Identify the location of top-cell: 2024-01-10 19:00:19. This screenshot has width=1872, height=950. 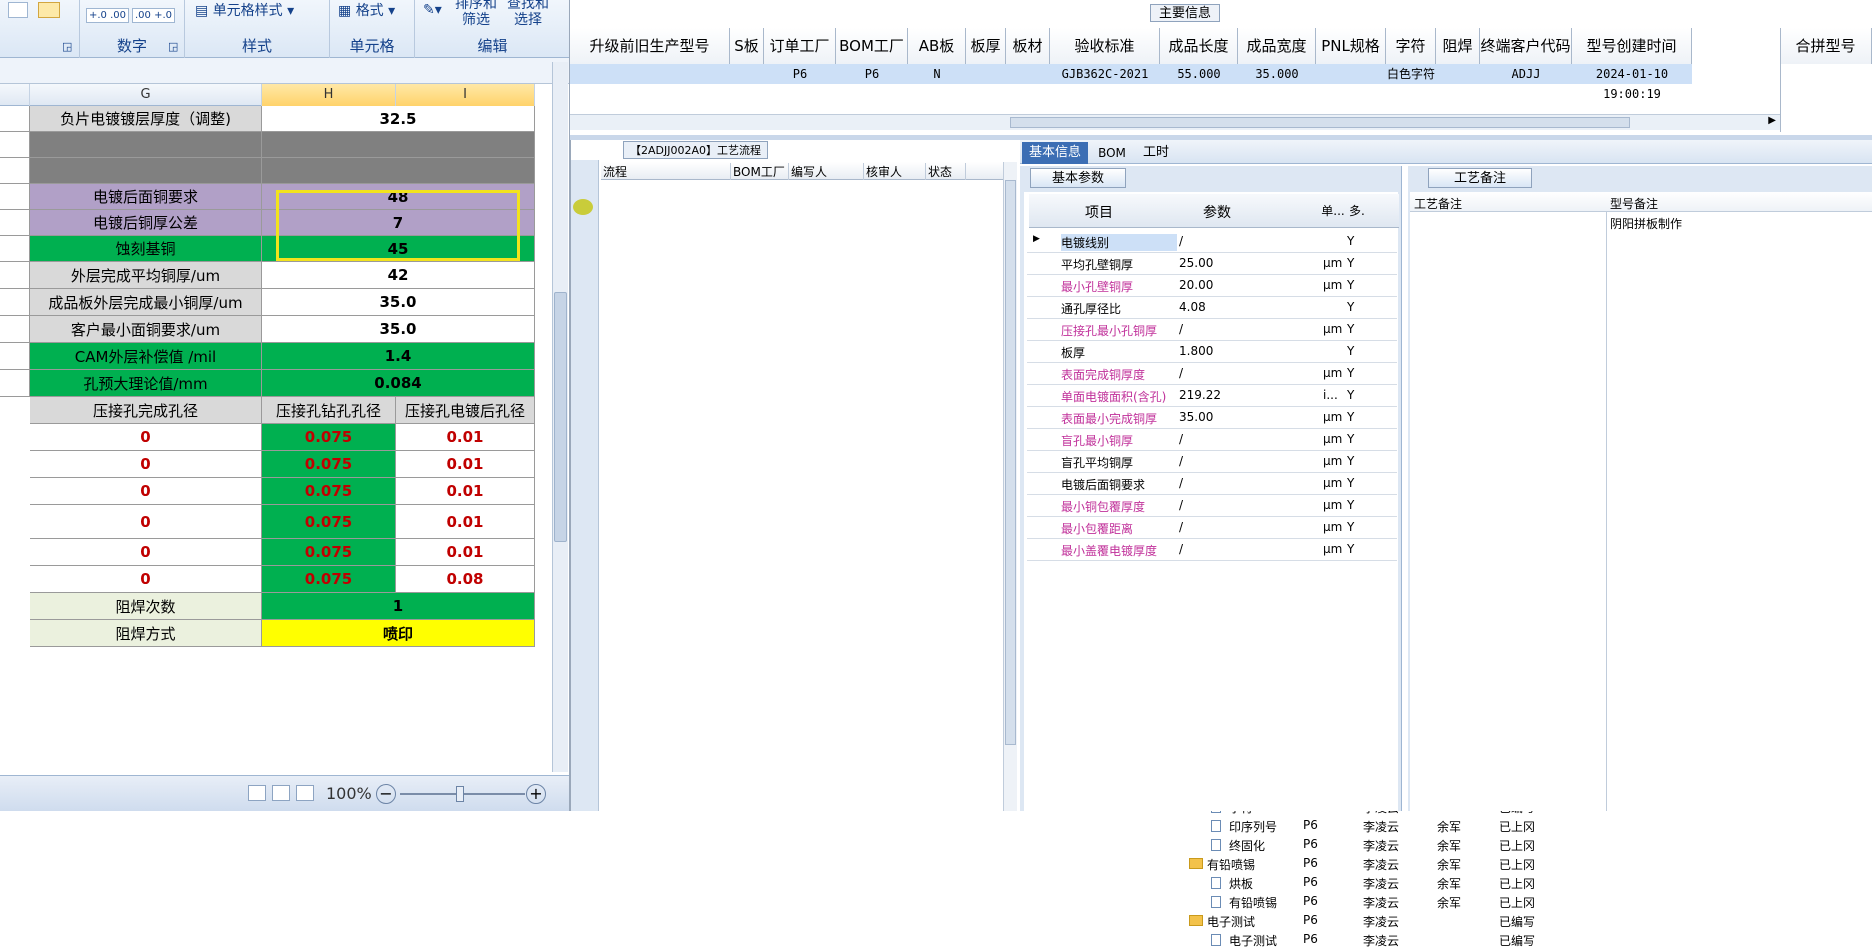
(1632, 82).